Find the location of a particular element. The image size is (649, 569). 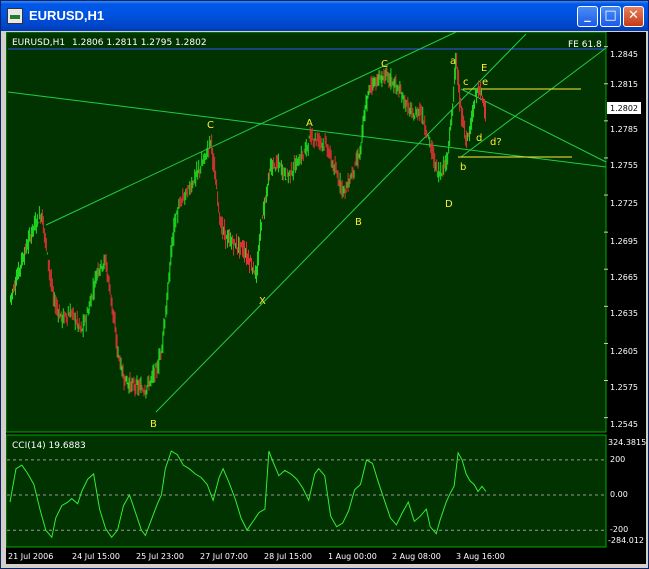

fib-label: FE 61.8 is located at coordinates (585, 45).